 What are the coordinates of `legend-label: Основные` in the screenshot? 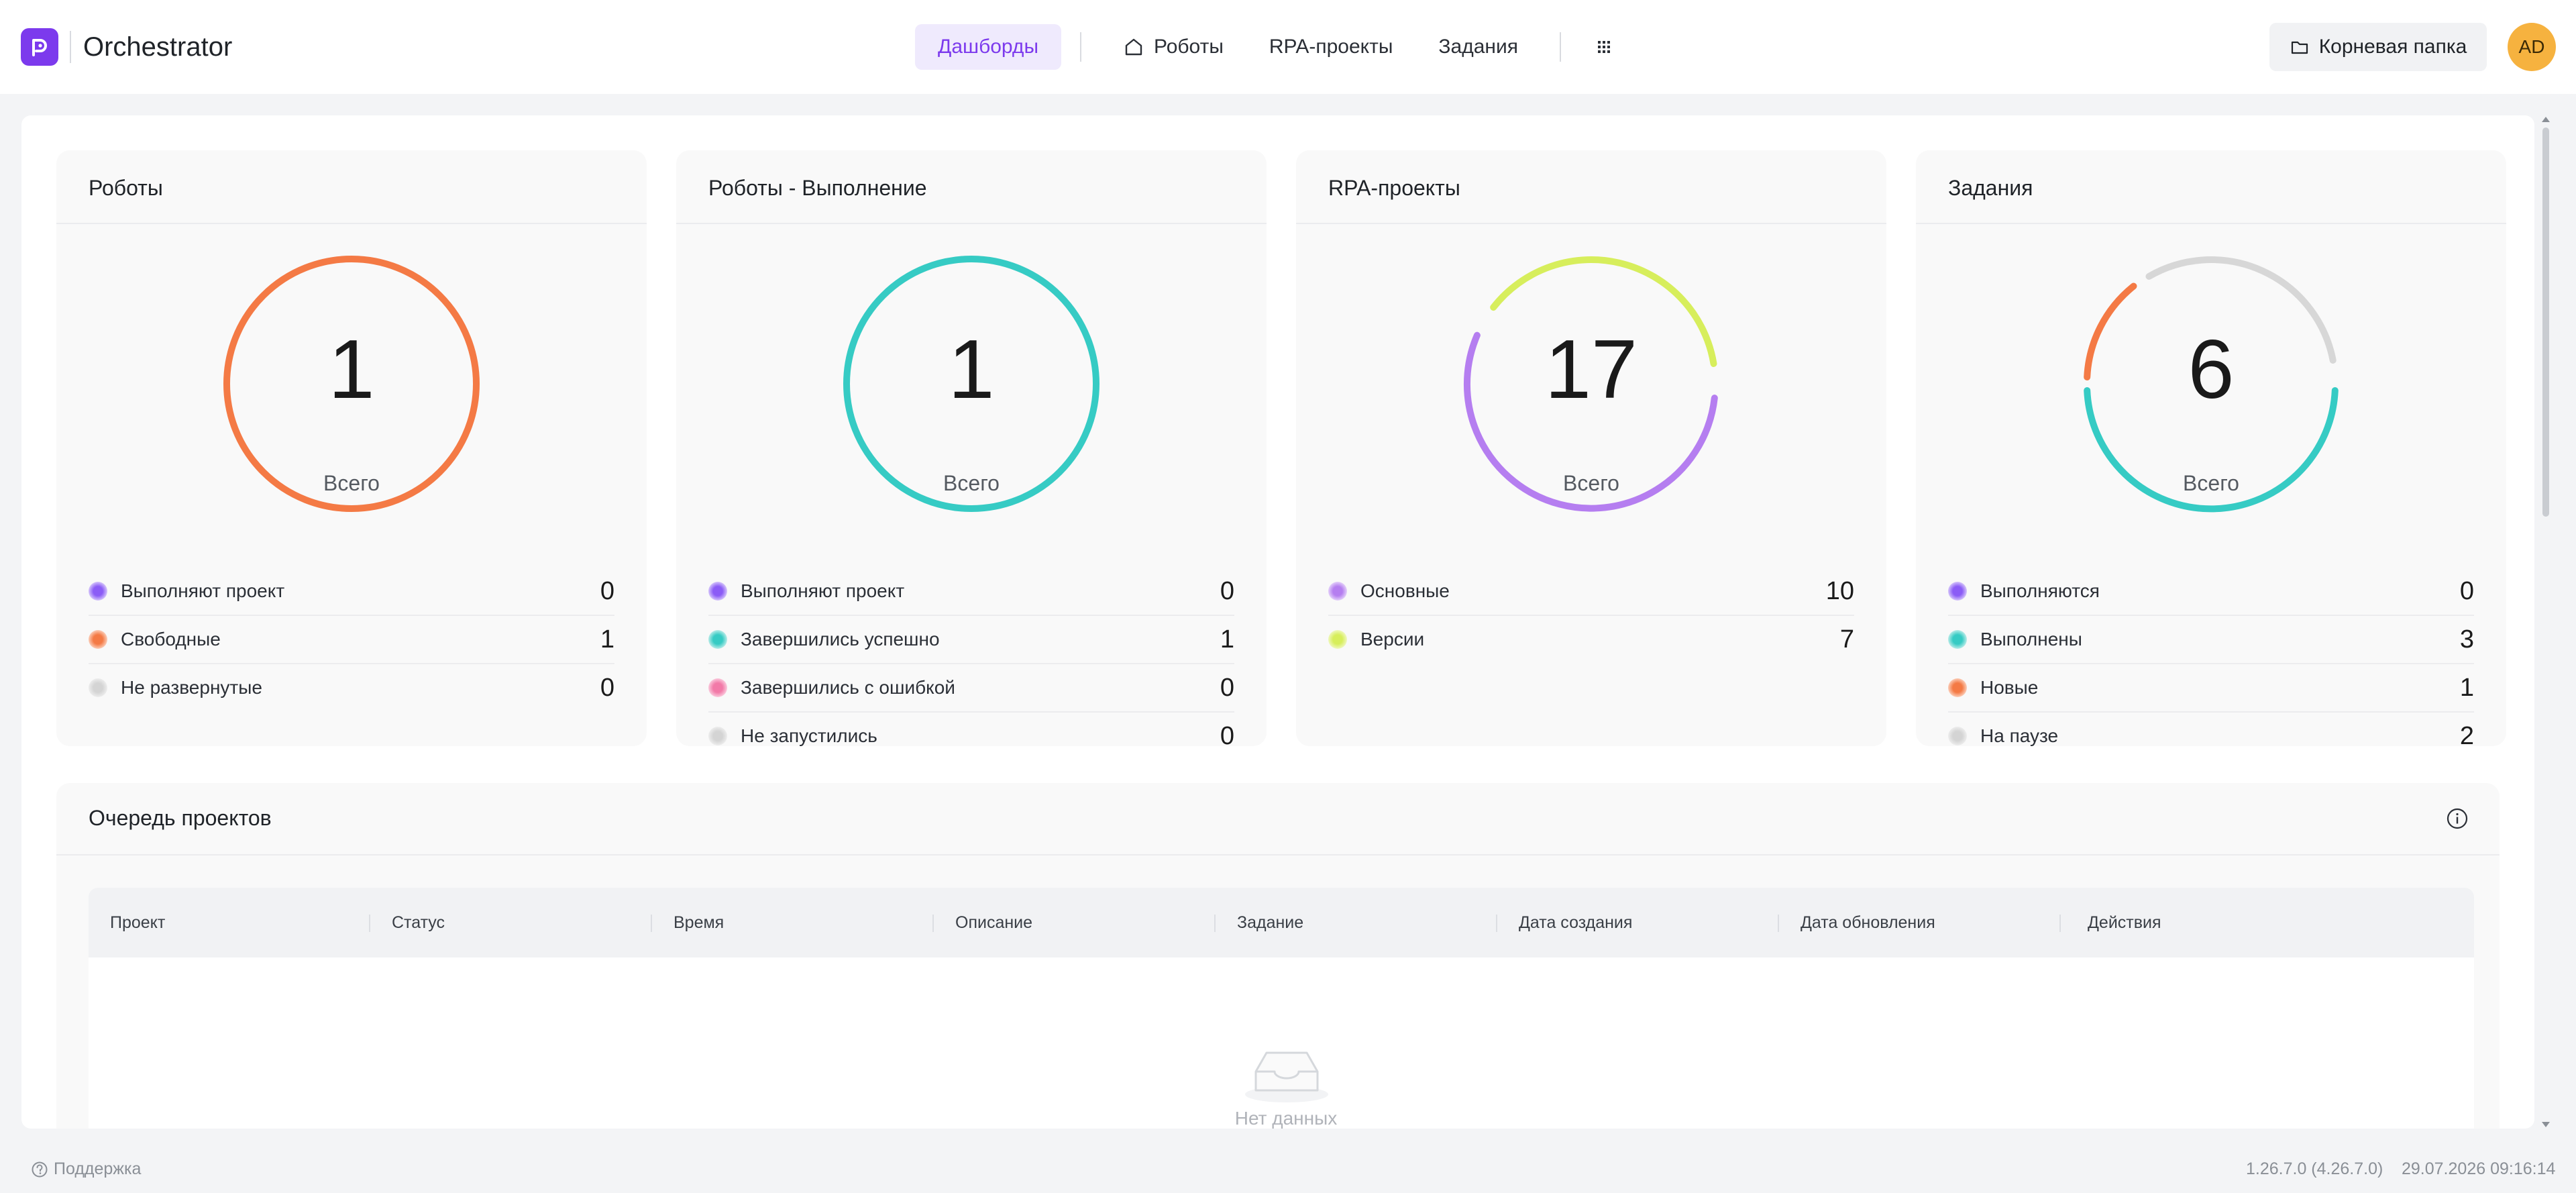 It's located at (1405, 590).